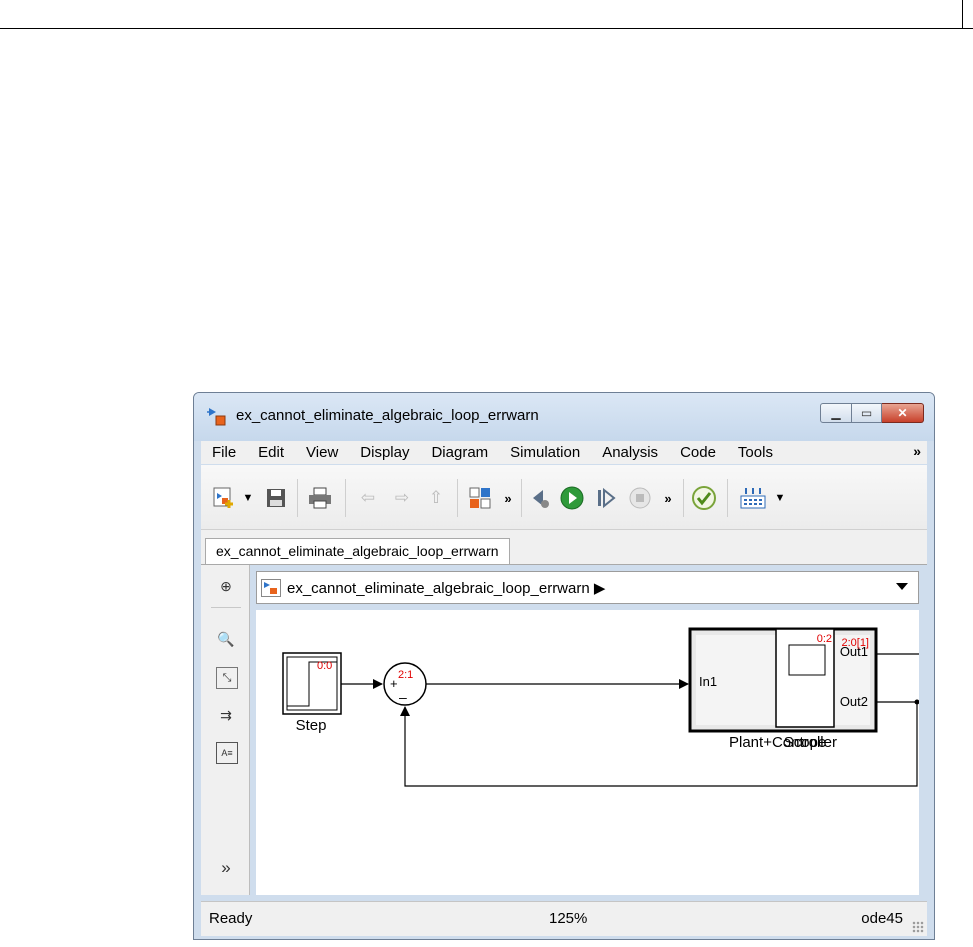  I want to click on signal-arrow-button: ⇉, so click(226, 715).